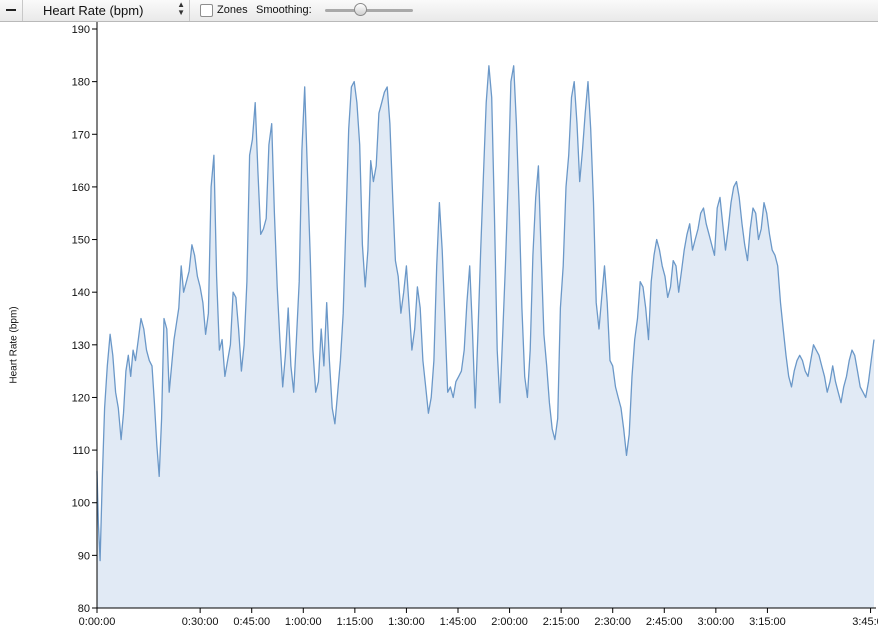 This screenshot has width=878, height=639. I want to click on x-tick-label-1: 0:30:00, so click(200, 622).